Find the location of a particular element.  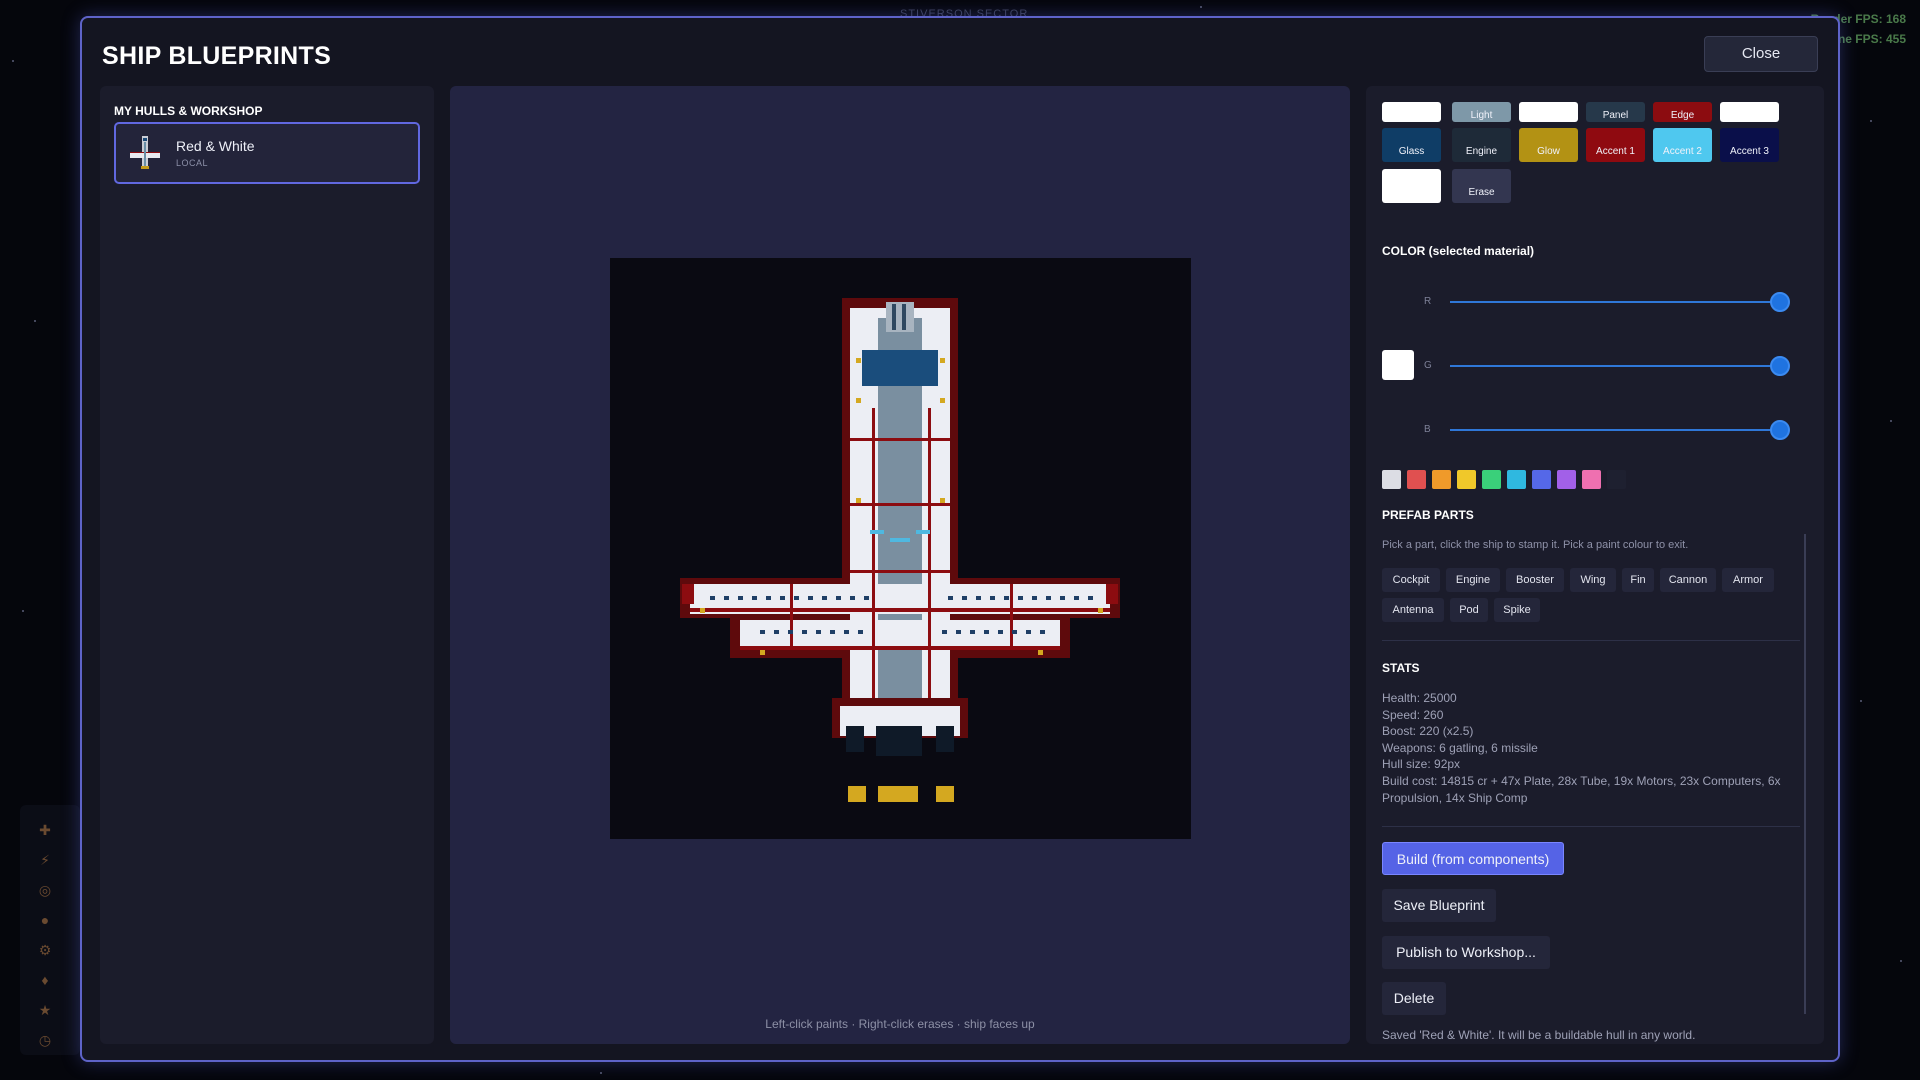

part-engine: Engine is located at coordinates (1473, 580).